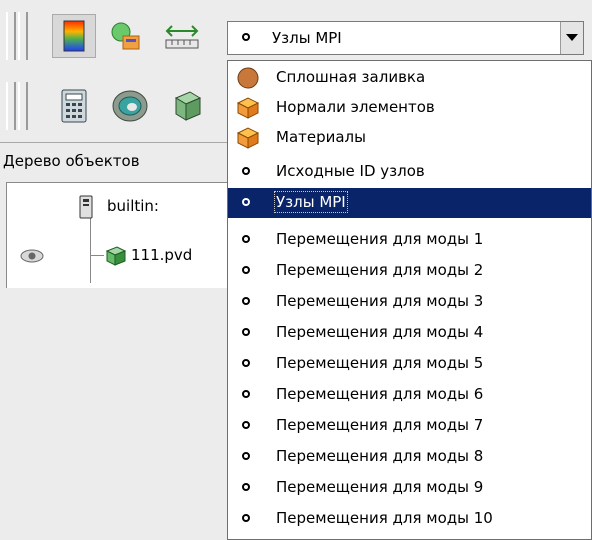 The width and height of the screenshot is (592, 540). I want to click on dropdown-item-label: Перемещения для моды 5, so click(380, 363).